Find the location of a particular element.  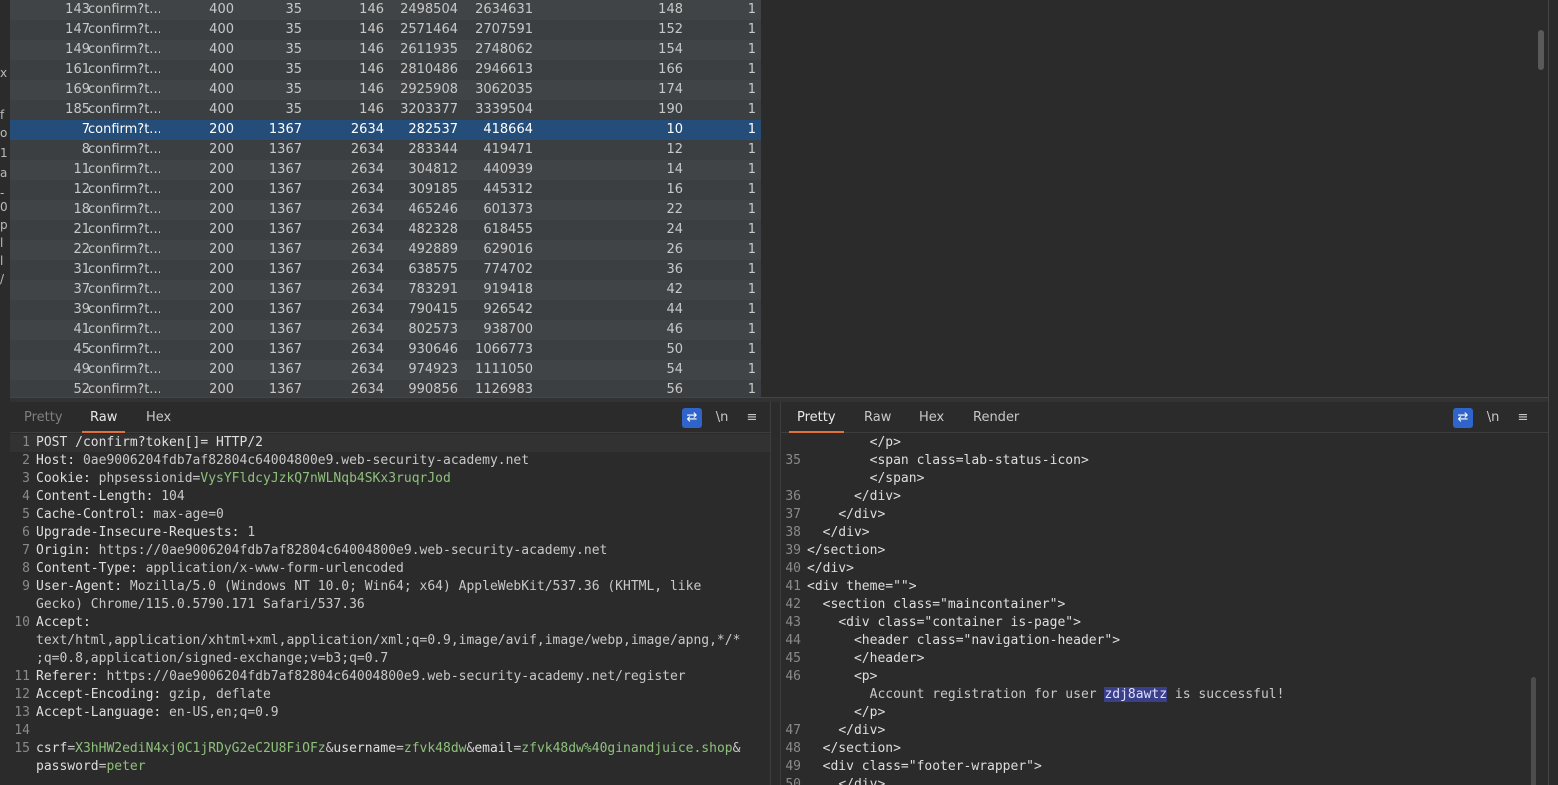

response-tab-pretty: Pretty is located at coordinates (816, 421).